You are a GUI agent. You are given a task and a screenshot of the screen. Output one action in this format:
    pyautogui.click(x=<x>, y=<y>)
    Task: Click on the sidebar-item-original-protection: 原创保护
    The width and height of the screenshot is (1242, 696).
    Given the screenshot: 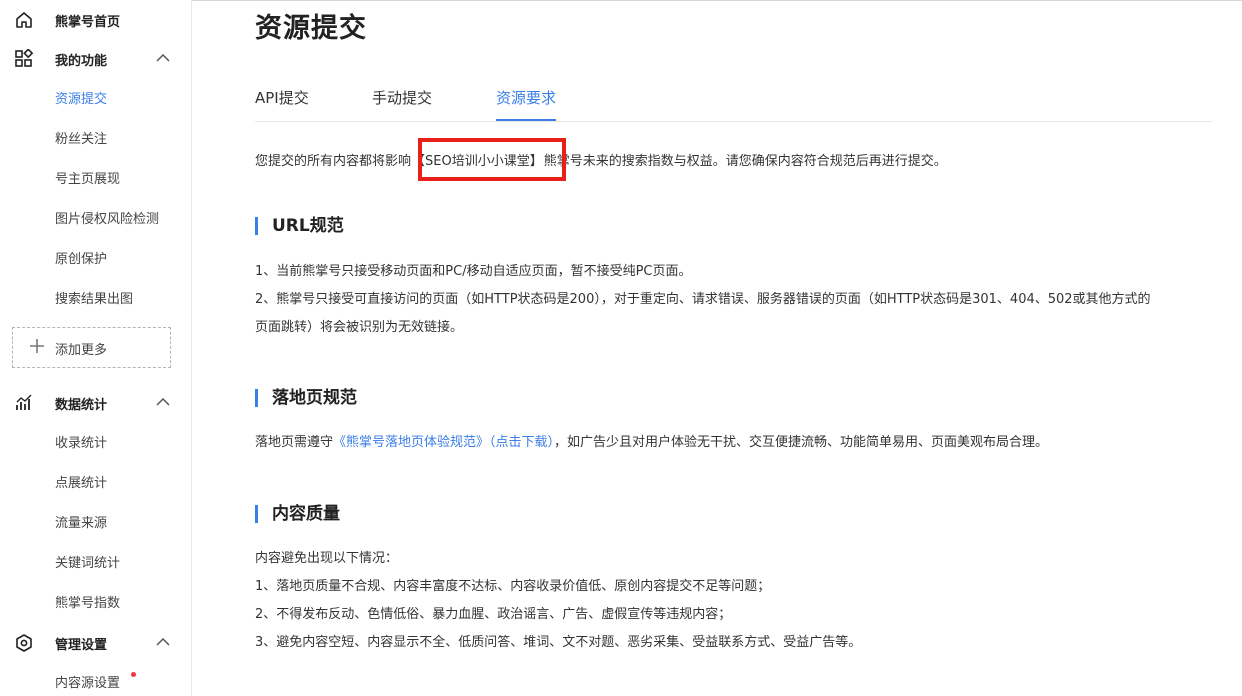 What is the action you would take?
    pyautogui.click(x=81, y=257)
    